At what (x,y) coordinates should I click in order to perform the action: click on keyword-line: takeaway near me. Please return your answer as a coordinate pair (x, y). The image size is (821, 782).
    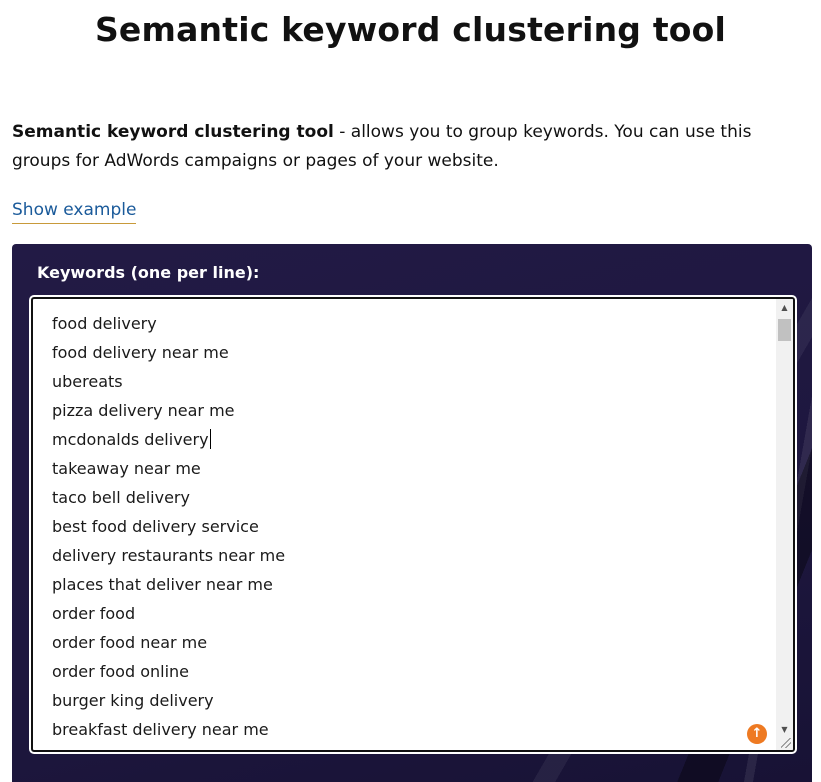
    Looking at the image, I should click on (126, 468).